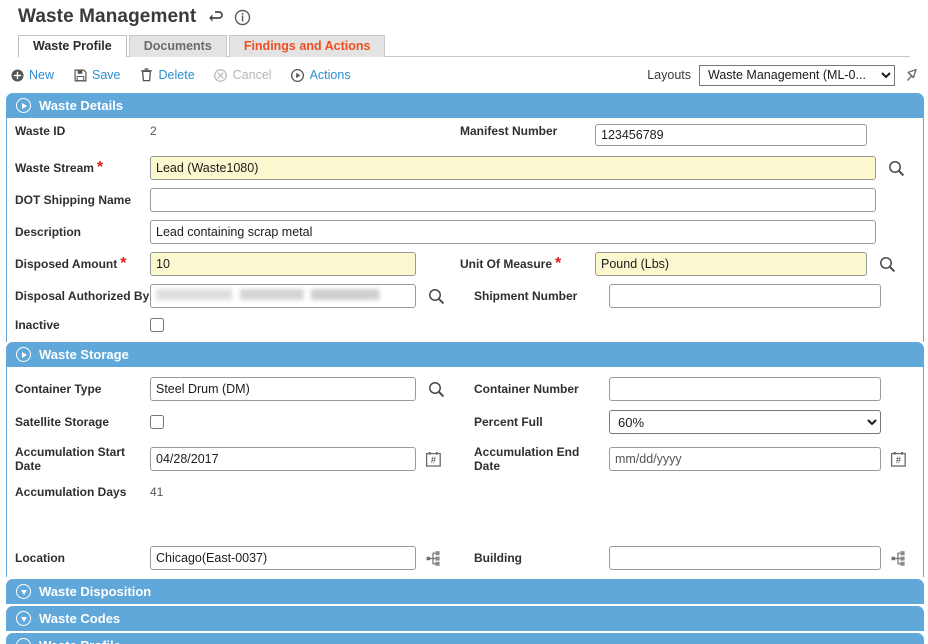 The image size is (928, 644). Describe the element at coordinates (745, 459) in the screenshot. I see `accumulation-end-date-input` at that location.